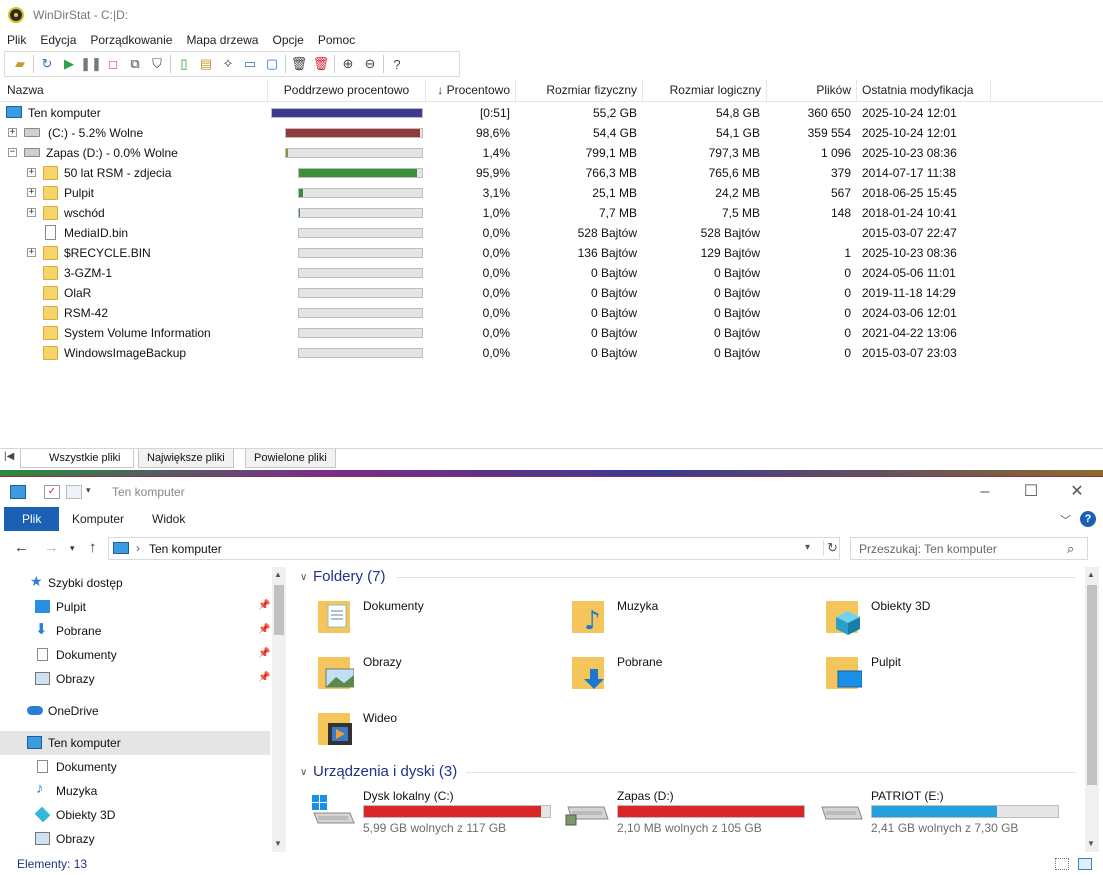  Describe the element at coordinates (969, 548) in the screenshot. I see `search-input: Przeszukaj: Ten komputer ⌕` at that location.